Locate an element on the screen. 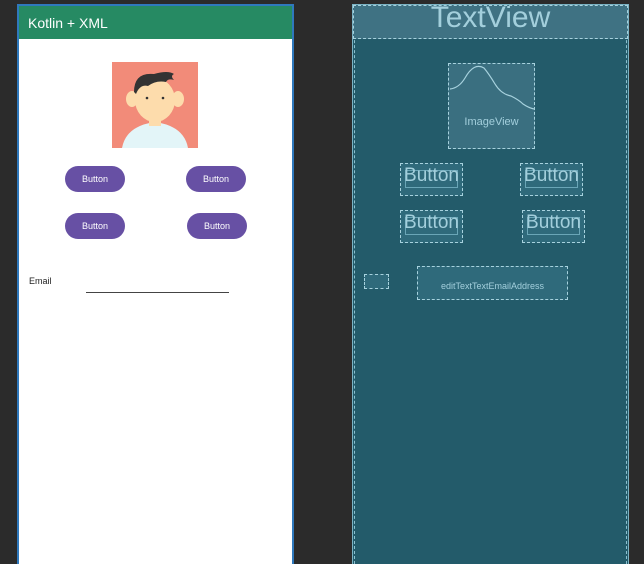  preview-button-2: Button is located at coordinates (216, 179).